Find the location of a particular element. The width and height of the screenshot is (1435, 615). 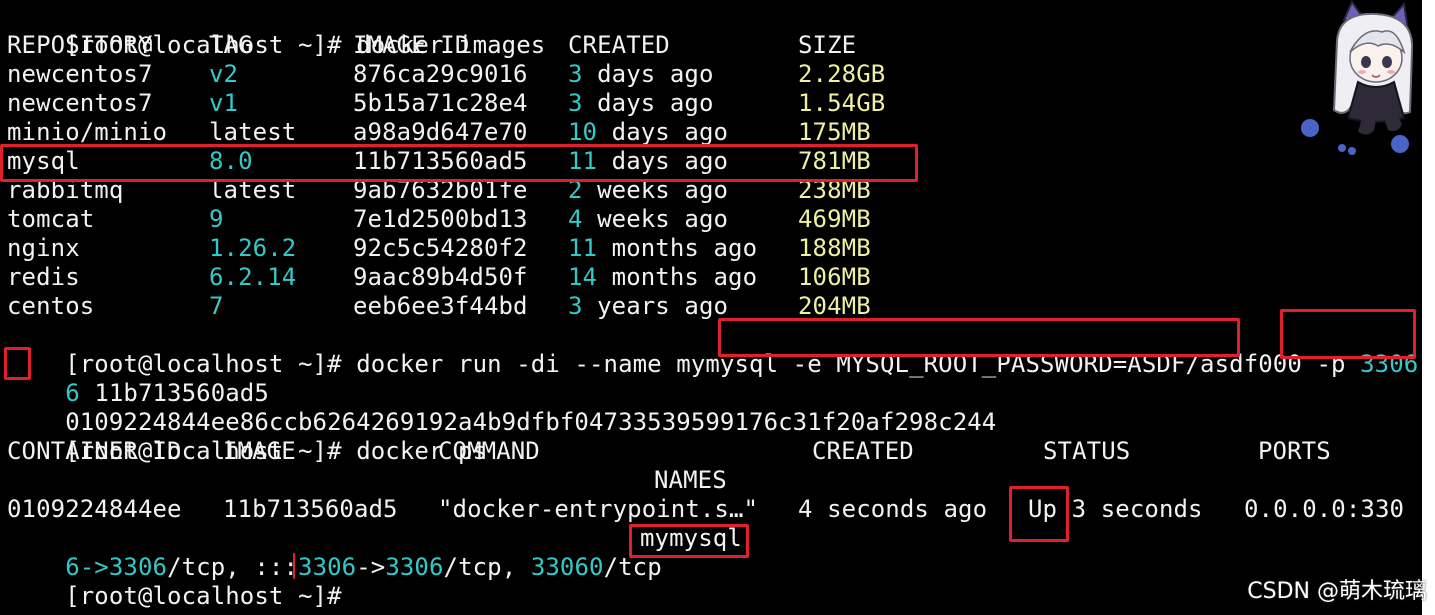

highlight-box-port-mapping is located at coordinates (1348, 334).